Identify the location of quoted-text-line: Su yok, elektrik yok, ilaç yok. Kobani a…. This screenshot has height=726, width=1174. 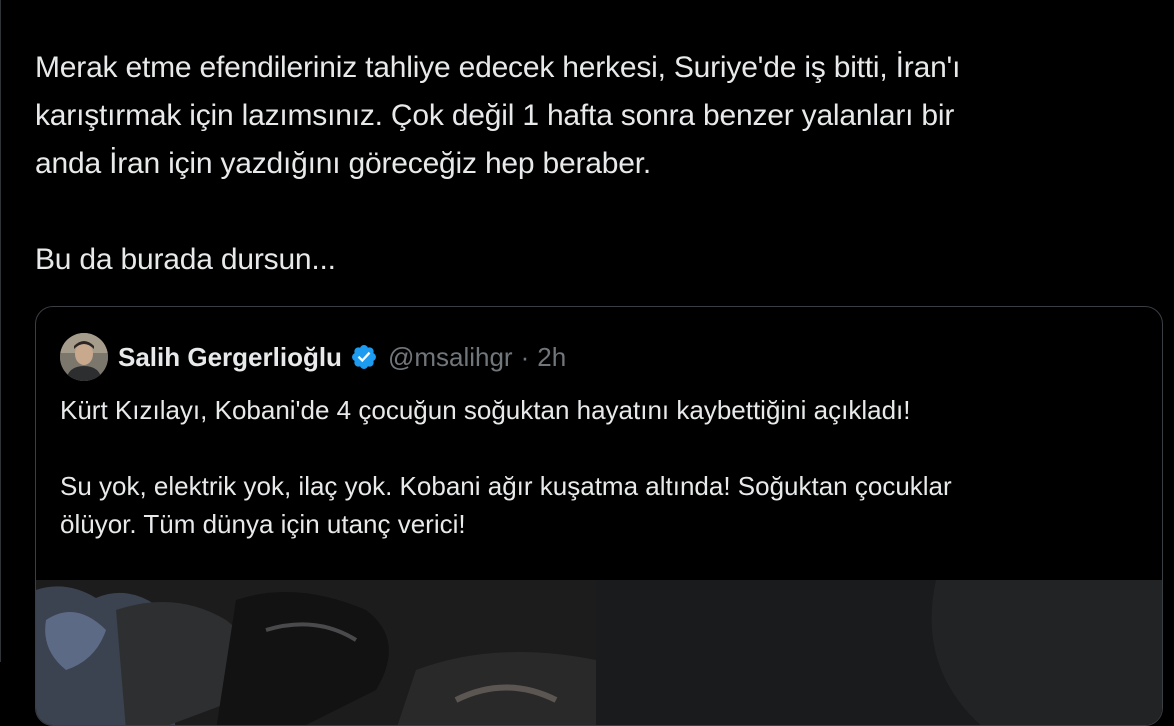
(506, 486).